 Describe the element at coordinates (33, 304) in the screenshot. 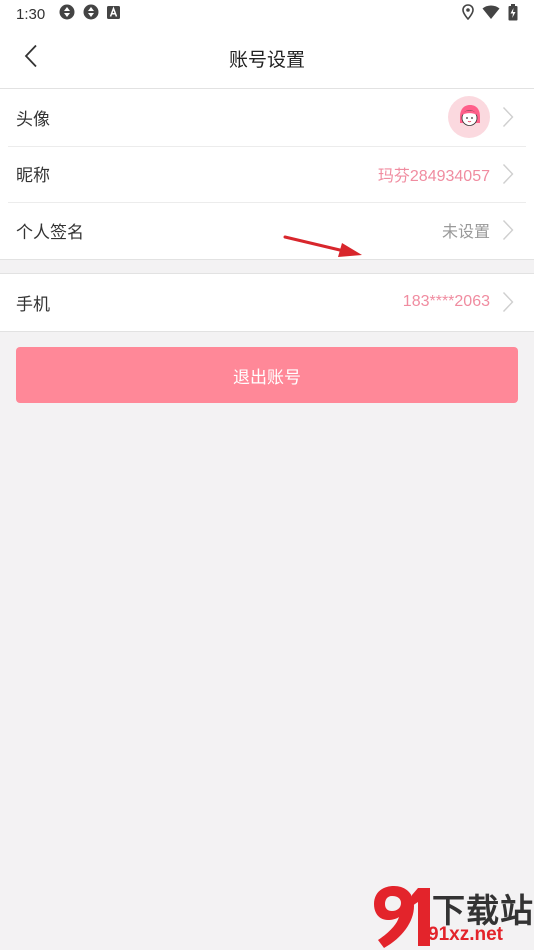

I see `phone-label: 手机` at that location.